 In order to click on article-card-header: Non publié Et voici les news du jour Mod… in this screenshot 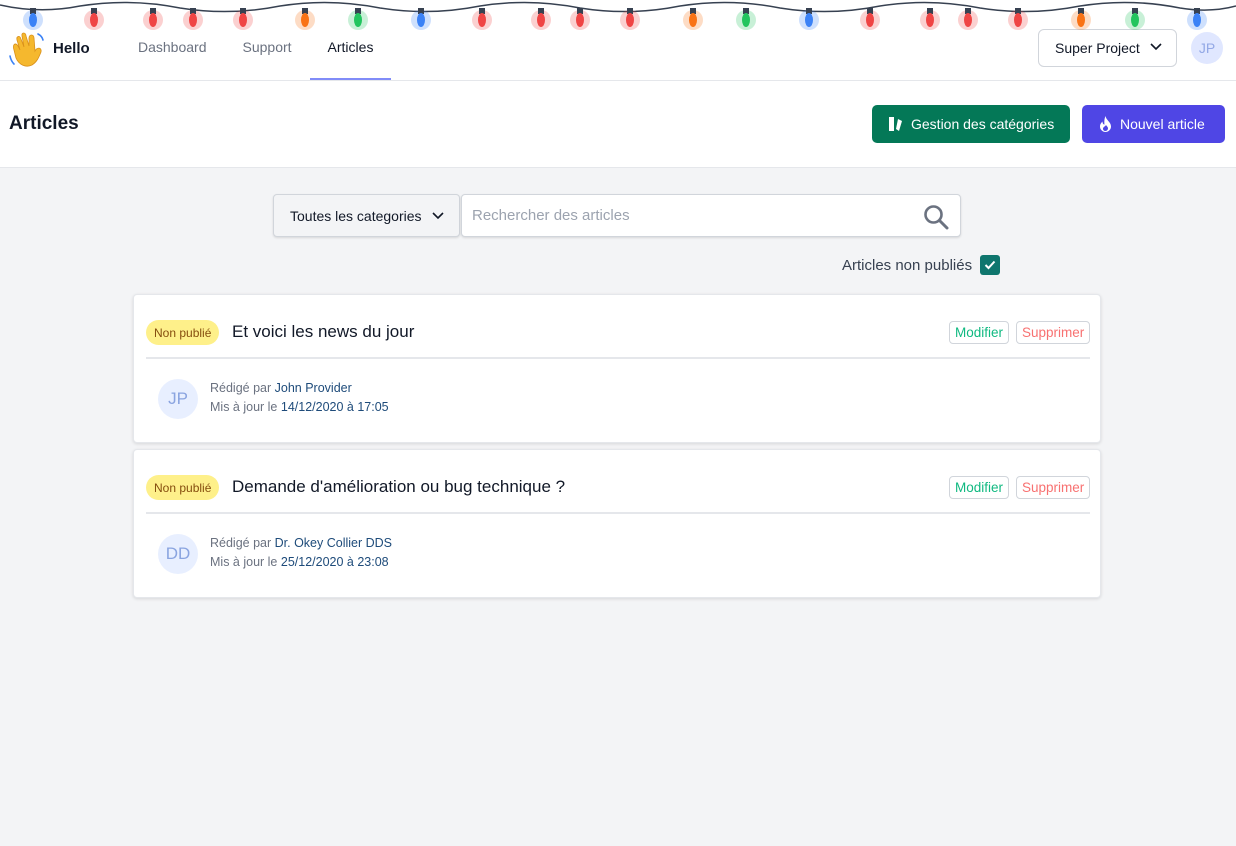, I will do `click(618, 327)`.